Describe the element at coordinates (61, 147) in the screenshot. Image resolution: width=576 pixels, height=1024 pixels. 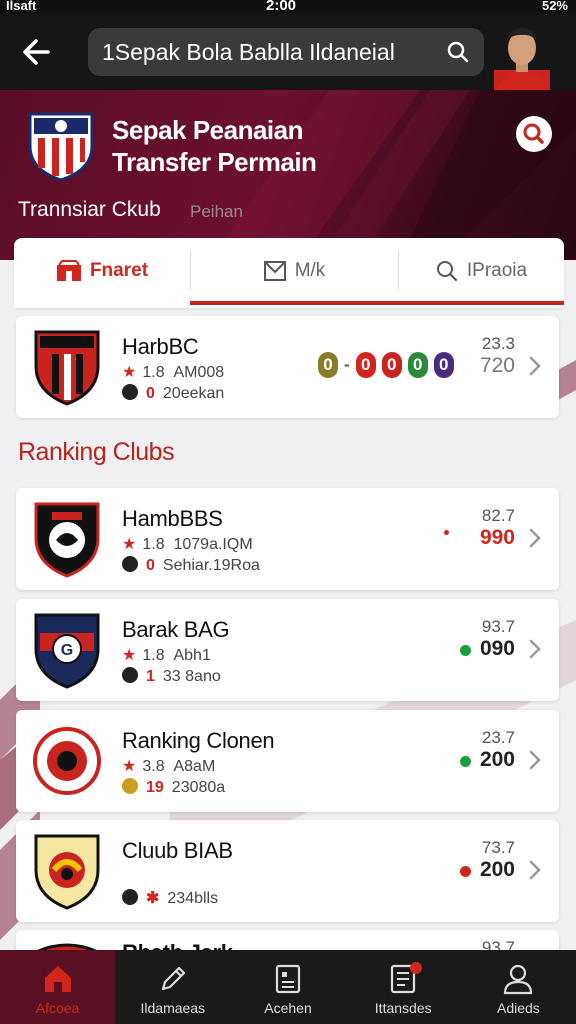
I see `club-logo-icon` at that location.